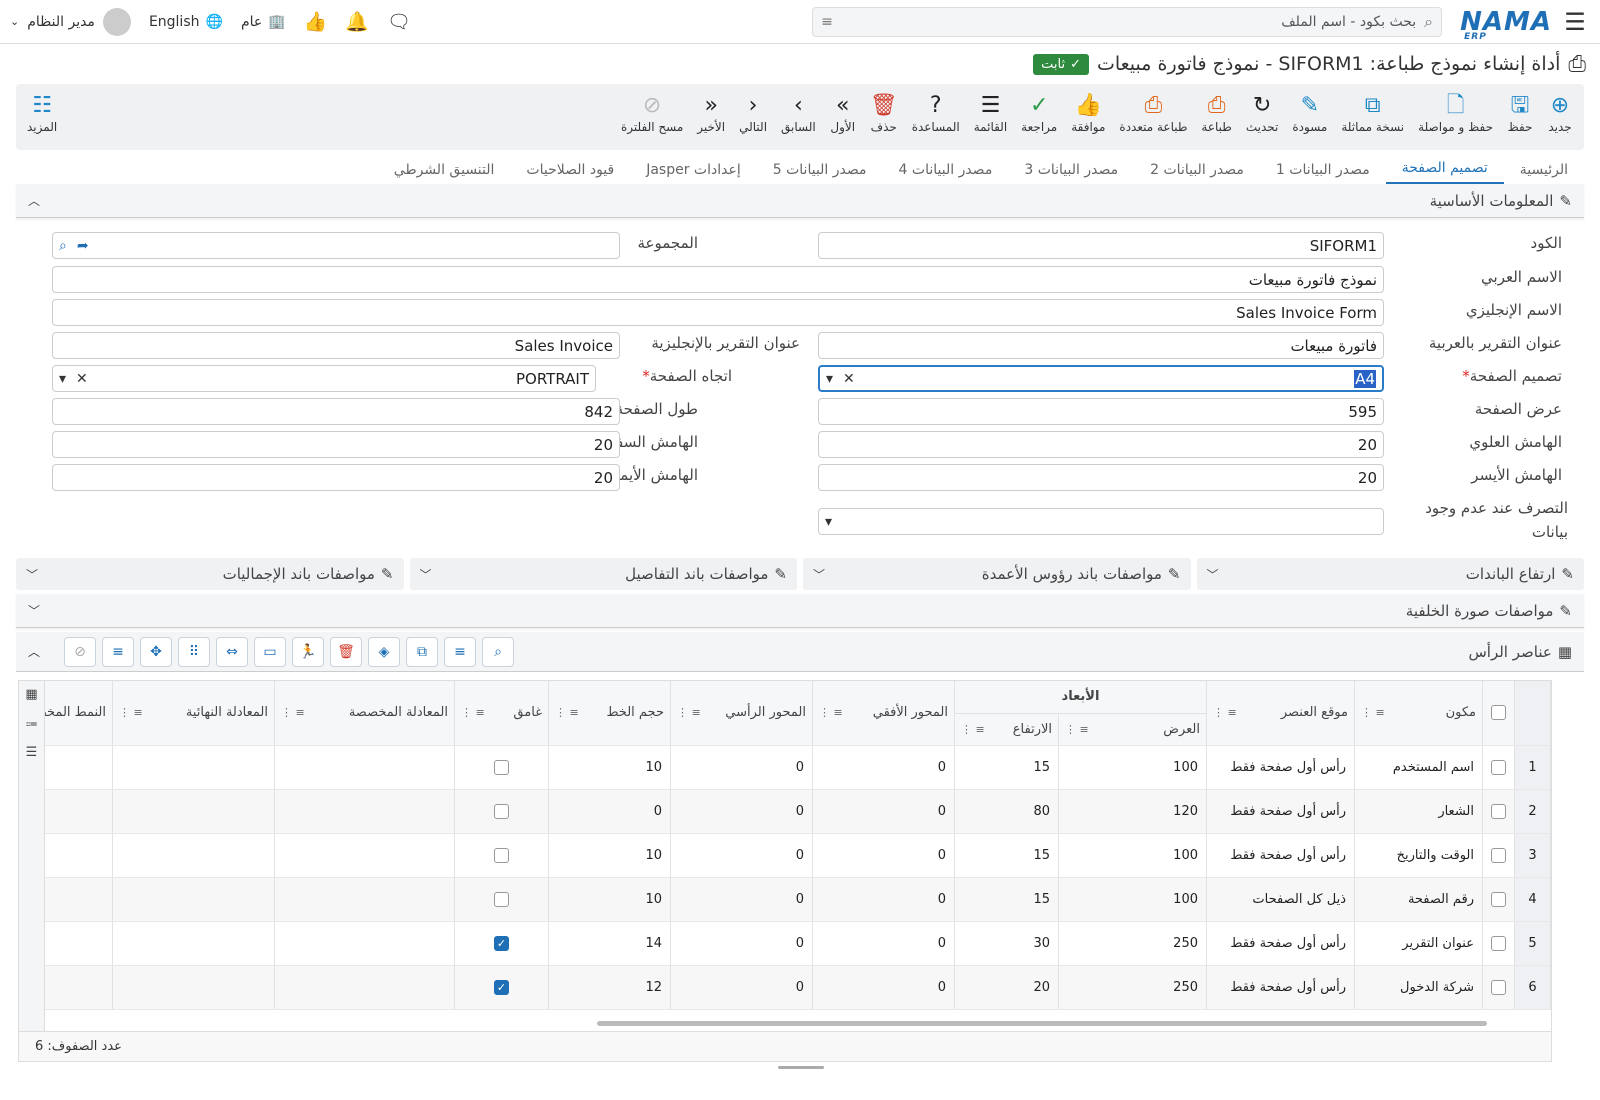 The image size is (1600, 1100). Describe the element at coordinates (501, 987) in the screenshot. I see `bold-checkbox: ✓` at that location.